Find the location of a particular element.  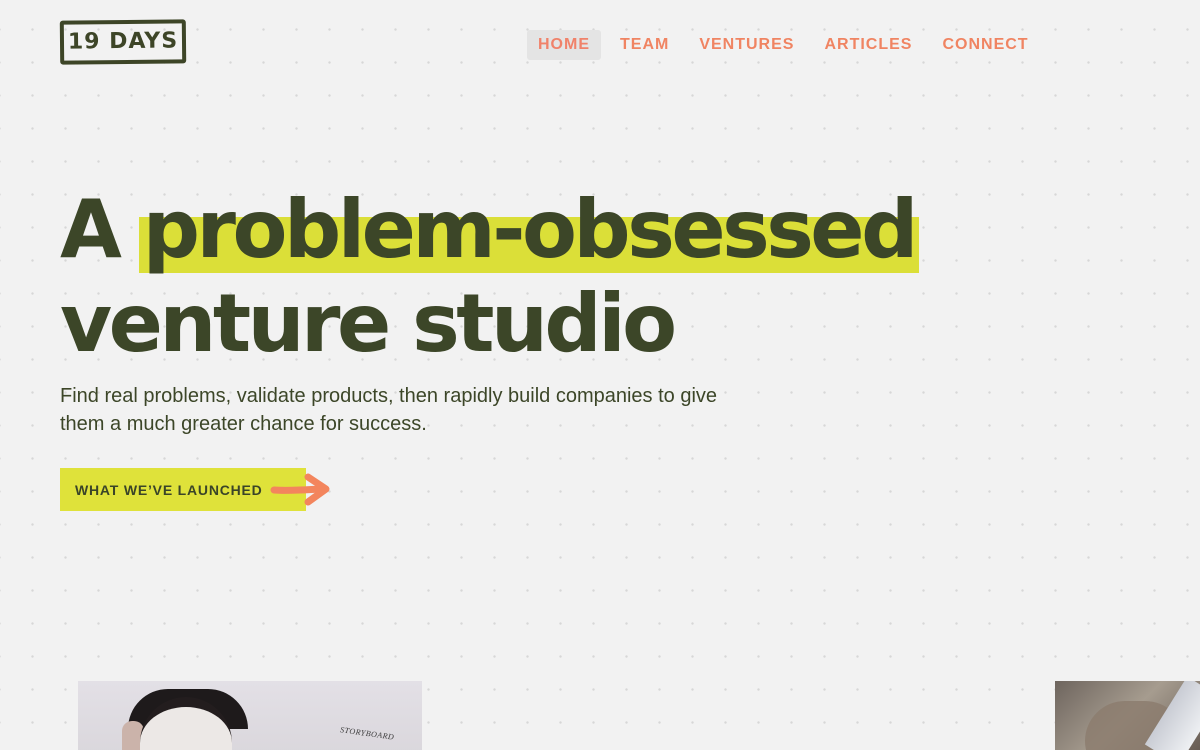

nav-item-team: TEAM is located at coordinates (644, 45).